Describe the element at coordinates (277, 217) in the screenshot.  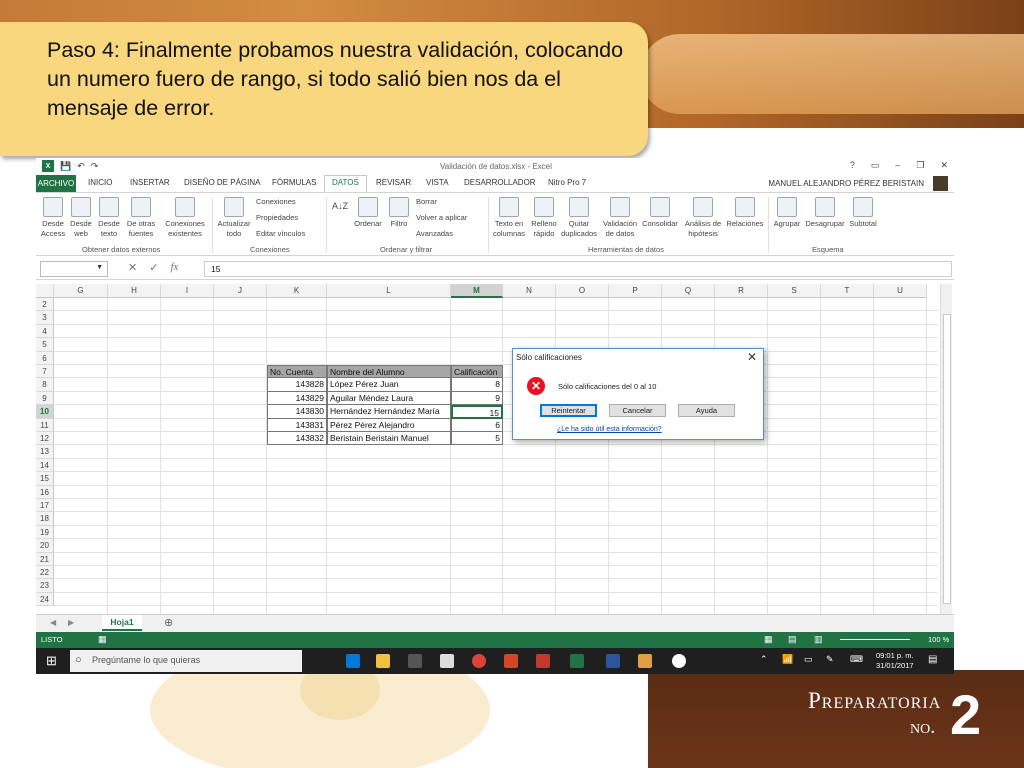
I see `properties-button: Propiedades` at that location.